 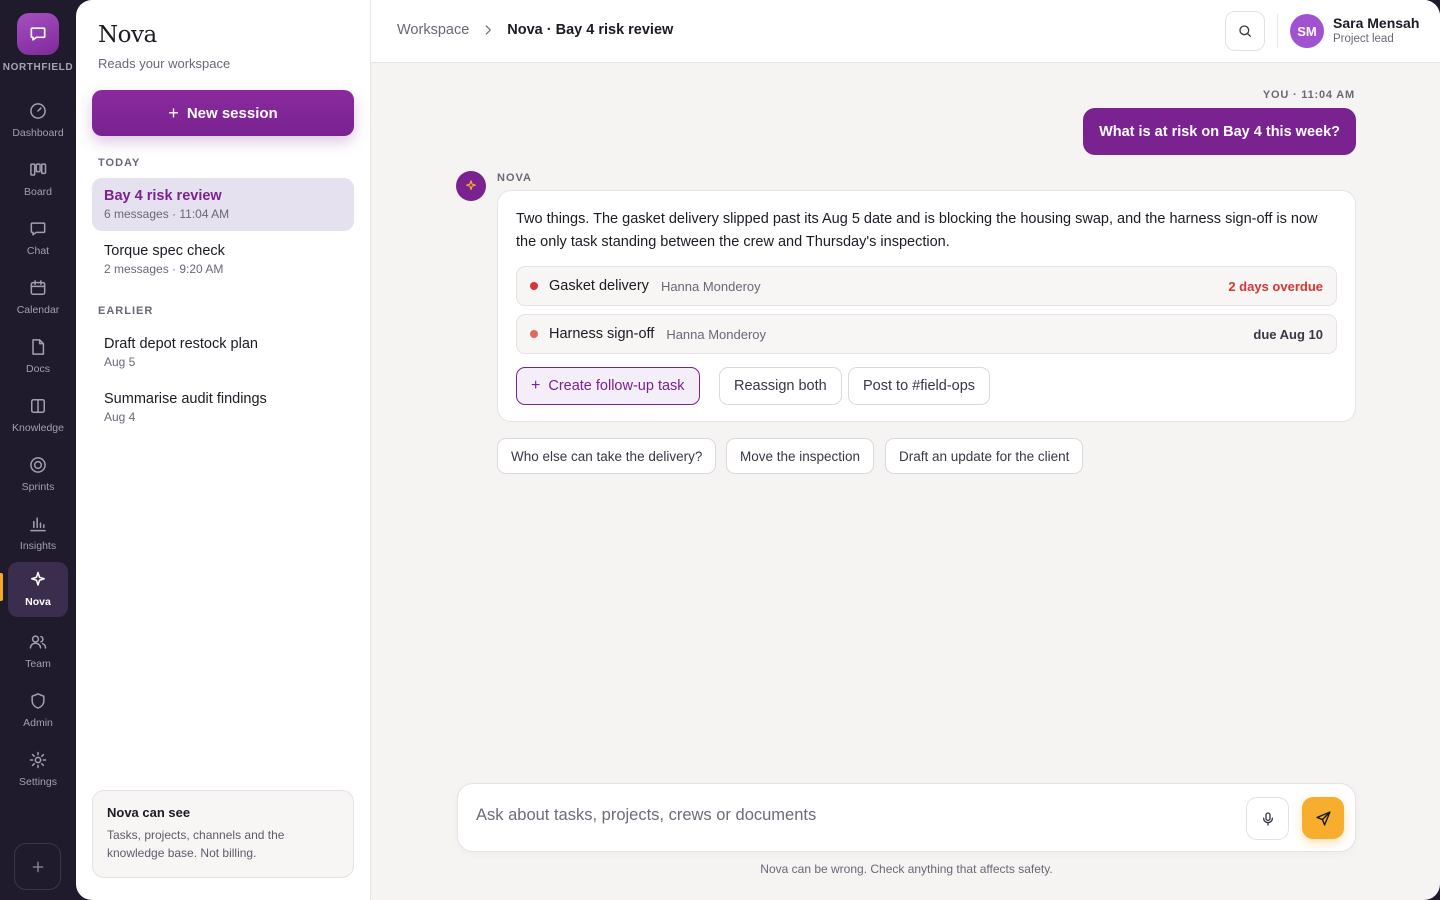 What do you see at coordinates (223, 204) in the screenshot?
I see `session-item-active: Bay 4 risk review 6 messages · 11:04 AM` at bounding box center [223, 204].